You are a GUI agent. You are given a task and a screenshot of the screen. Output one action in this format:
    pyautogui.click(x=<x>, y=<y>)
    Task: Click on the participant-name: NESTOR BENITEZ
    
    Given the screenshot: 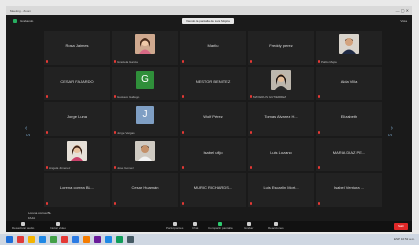 What is the action you would take?
    pyautogui.click(x=213, y=81)
    